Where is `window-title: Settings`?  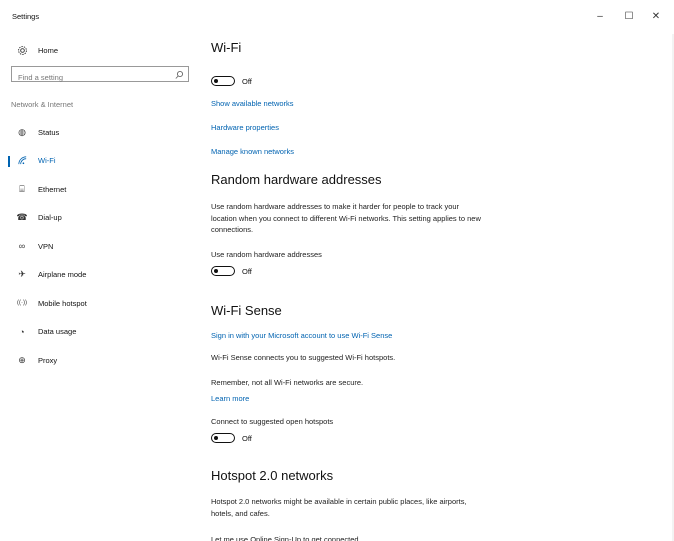 window-title: Settings is located at coordinates (26, 16).